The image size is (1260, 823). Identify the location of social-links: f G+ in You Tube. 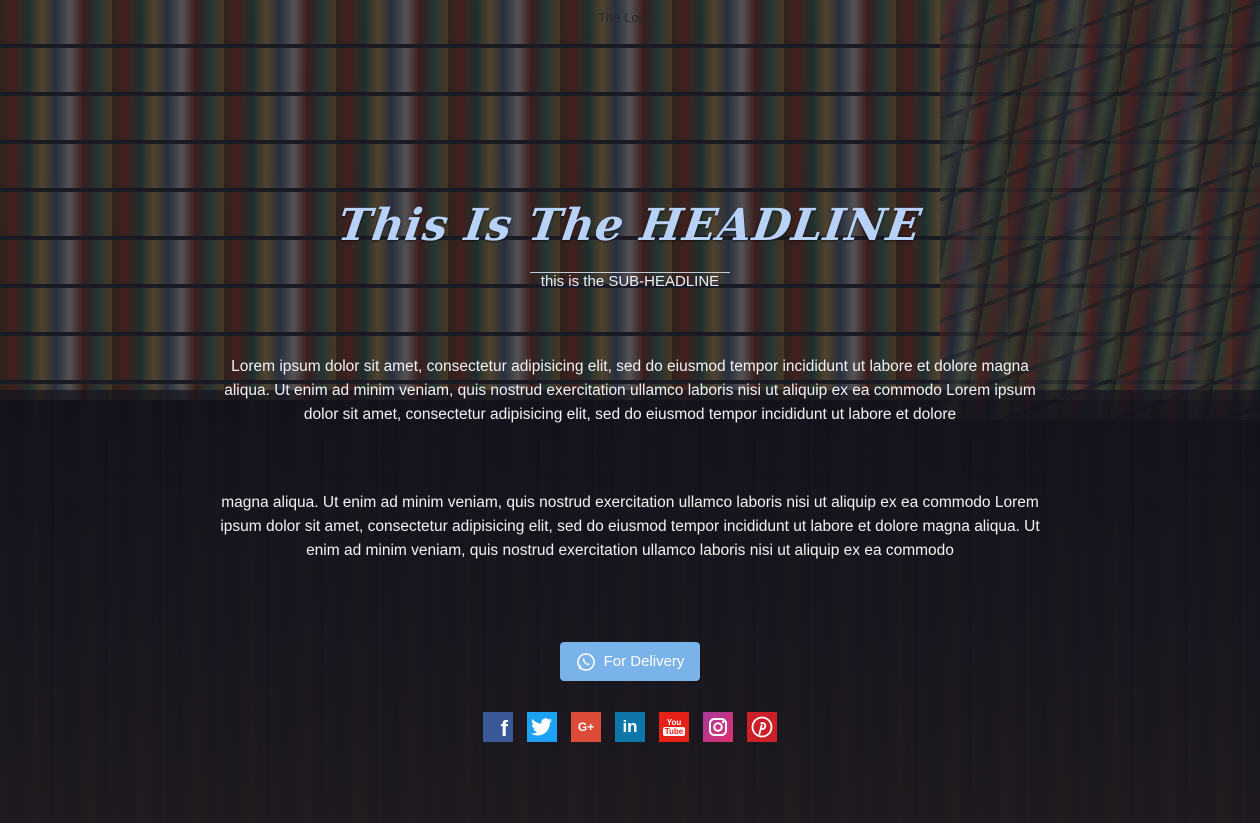
(630, 727).